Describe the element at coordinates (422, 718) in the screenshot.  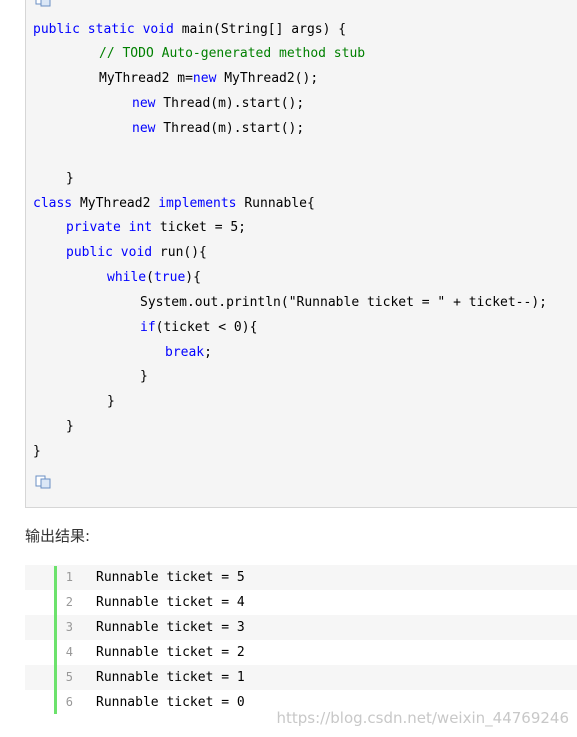
I see `watermark: https://blog.csdn.net/weixin_44769246` at that location.